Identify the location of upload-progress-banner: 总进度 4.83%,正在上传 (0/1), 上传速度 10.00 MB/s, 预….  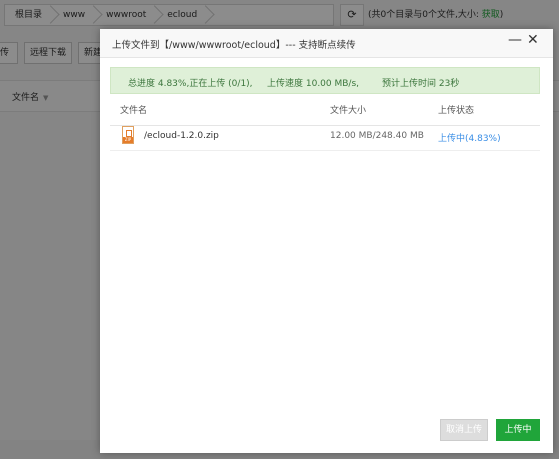
(325, 80).